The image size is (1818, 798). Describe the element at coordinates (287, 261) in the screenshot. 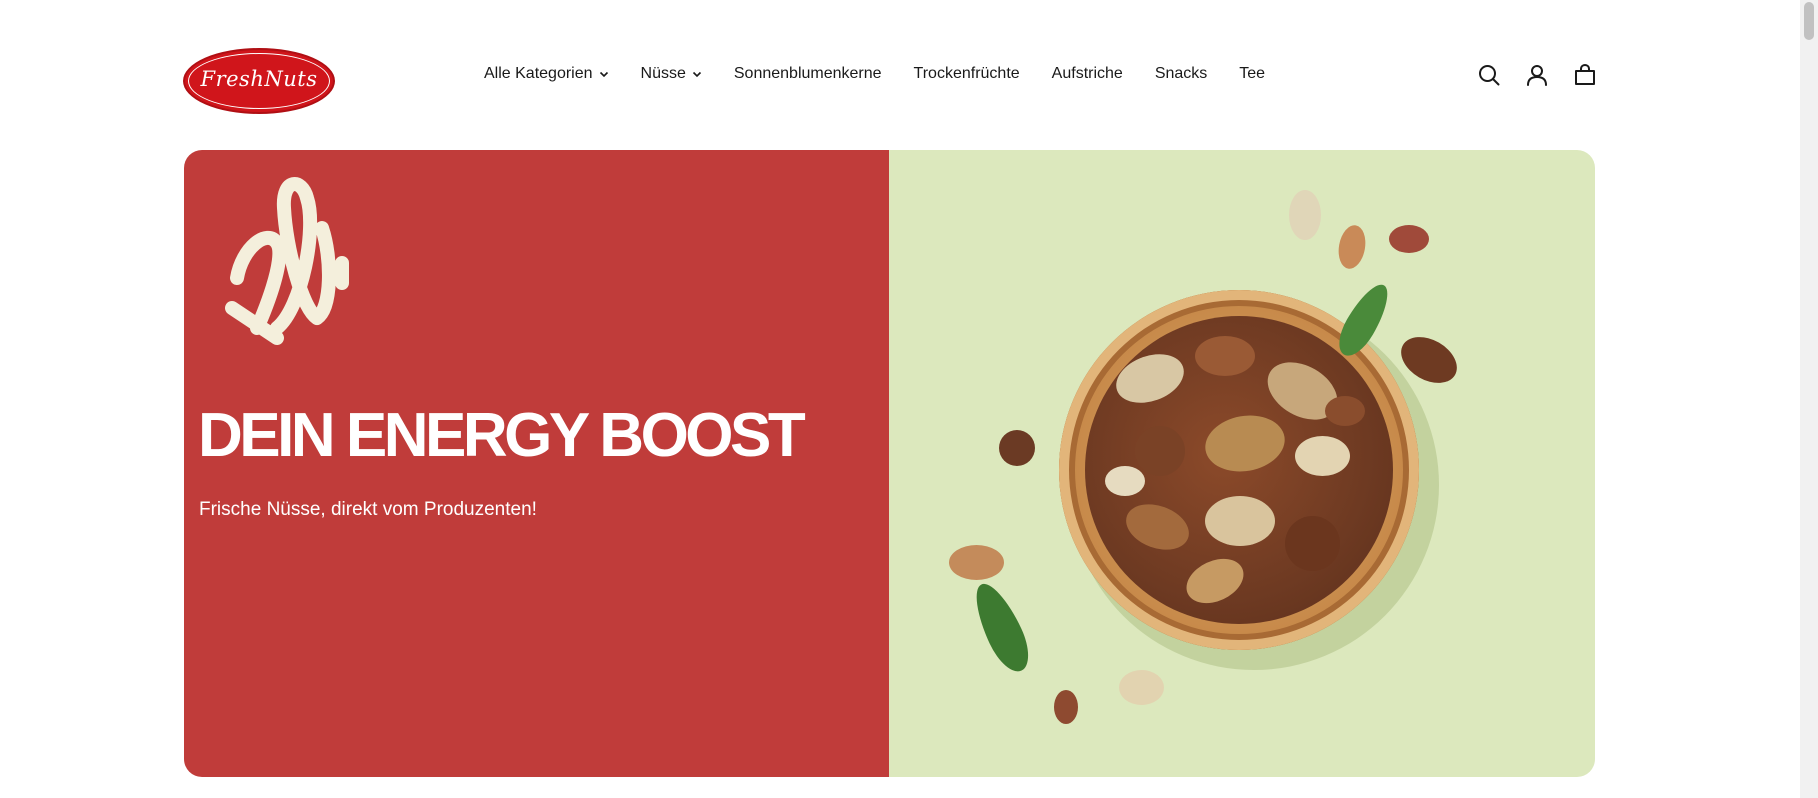

I see `brand-squiggle-graphic` at that location.